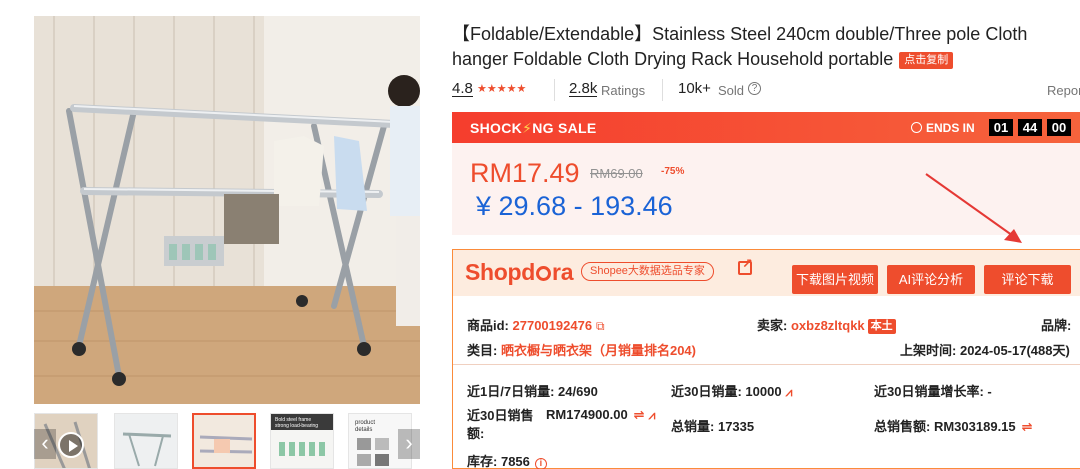  Describe the element at coordinates (598, 350) in the screenshot. I see `category-value: 晒衣橱与晒衣架（月销量排名204)` at that location.